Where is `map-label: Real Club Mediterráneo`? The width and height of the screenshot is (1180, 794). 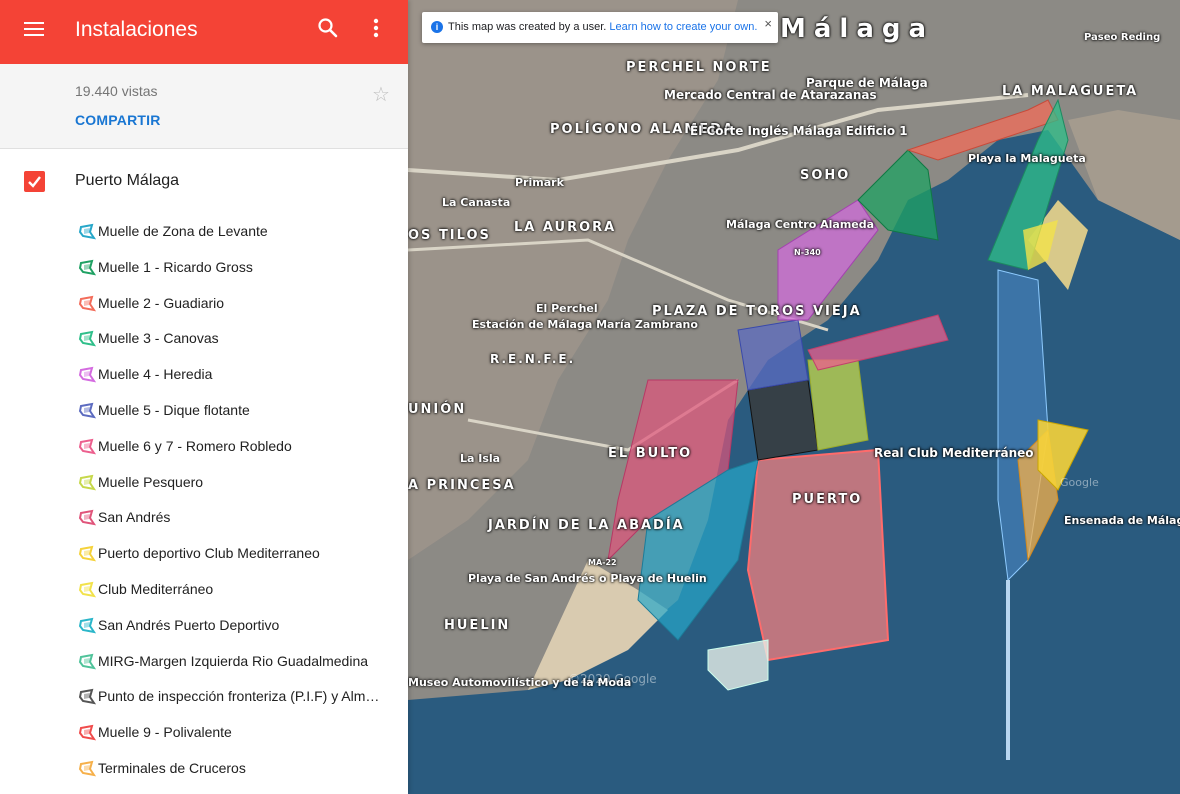 map-label: Real Club Mediterráneo is located at coordinates (954, 453).